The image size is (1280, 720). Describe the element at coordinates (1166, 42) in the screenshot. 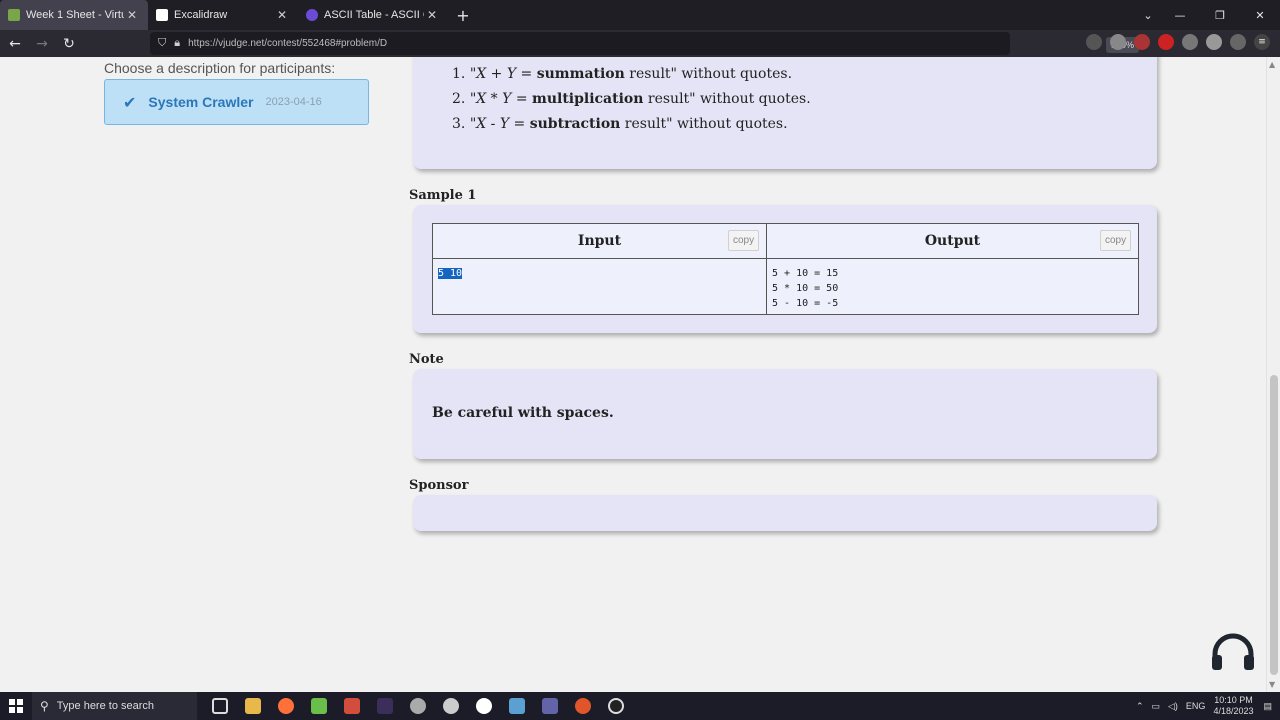

I see `record-icon` at that location.